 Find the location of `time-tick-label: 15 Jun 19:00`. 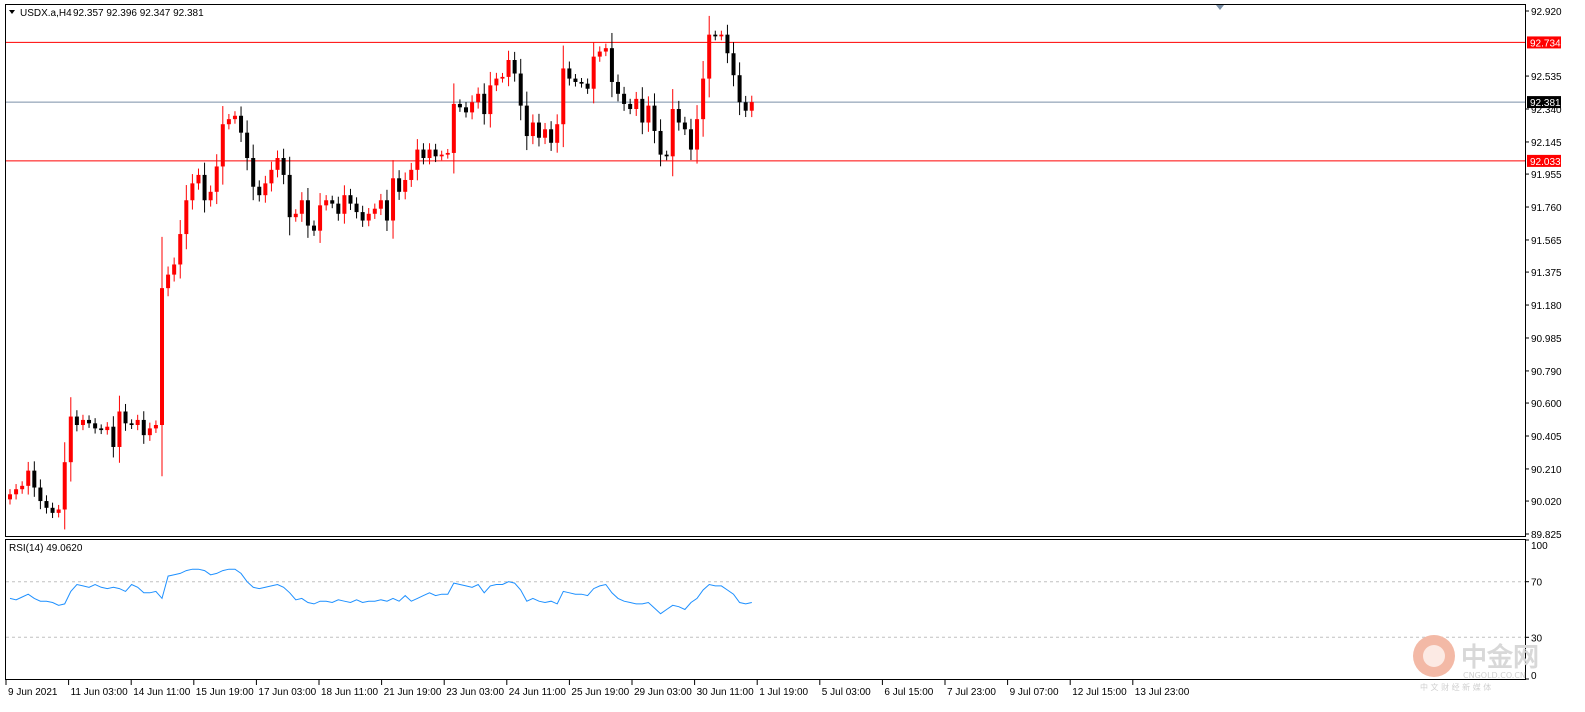

time-tick-label: 15 Jun 19:00 is located at coordinates (225, 692).